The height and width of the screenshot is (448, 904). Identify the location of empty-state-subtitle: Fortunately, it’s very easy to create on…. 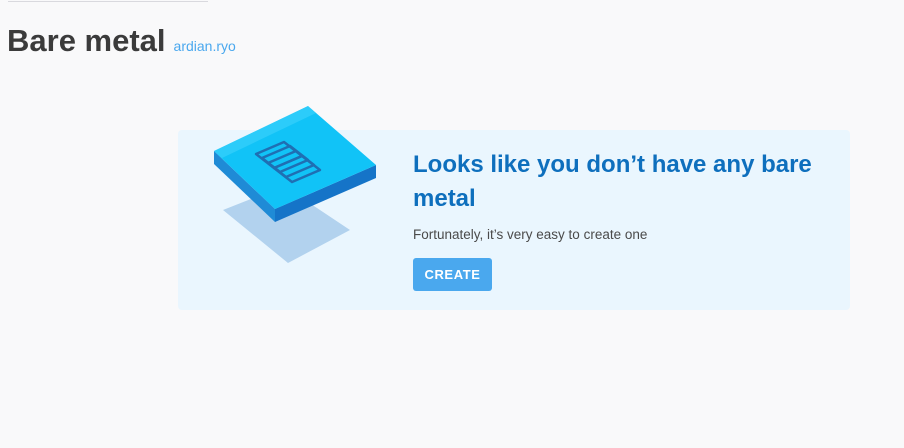
(530, 234).